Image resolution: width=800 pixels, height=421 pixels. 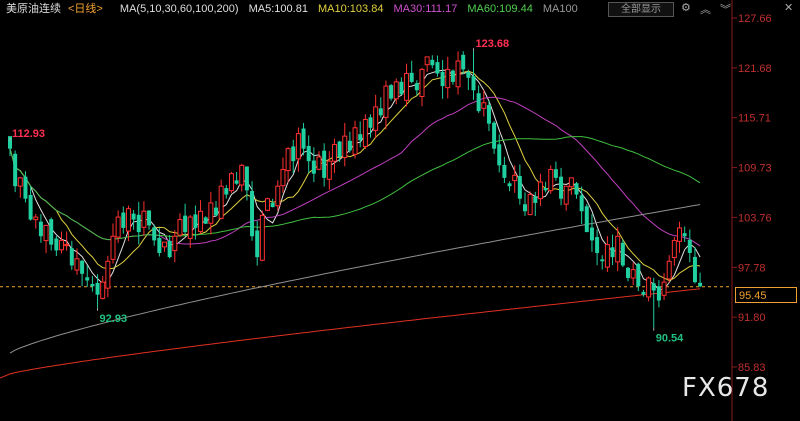 I want to click on extreme-price-label: 90.54, so click(x=670, y=339).